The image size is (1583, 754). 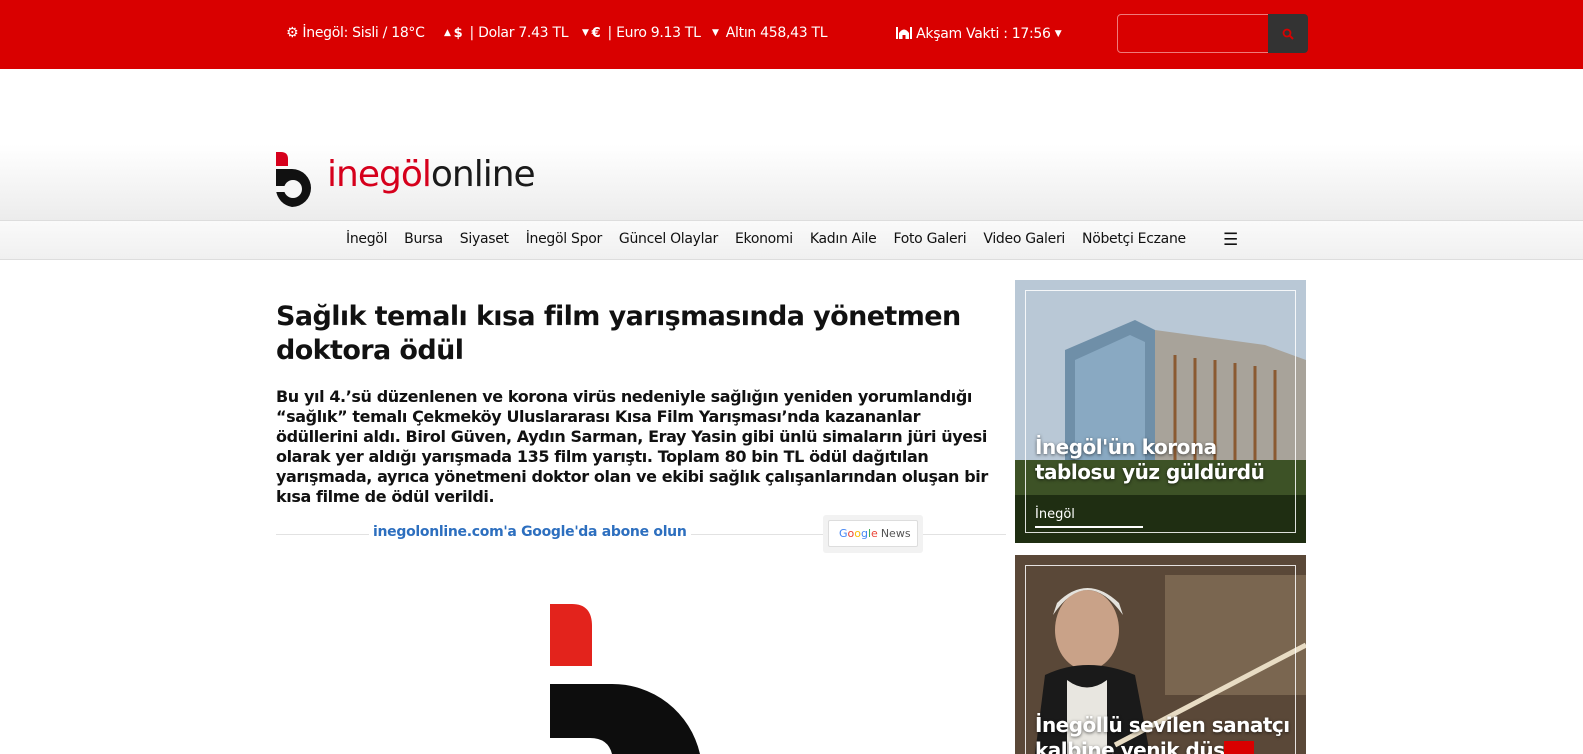 I want to click on google-news-logo: Google News, so click(x=873, y=533).